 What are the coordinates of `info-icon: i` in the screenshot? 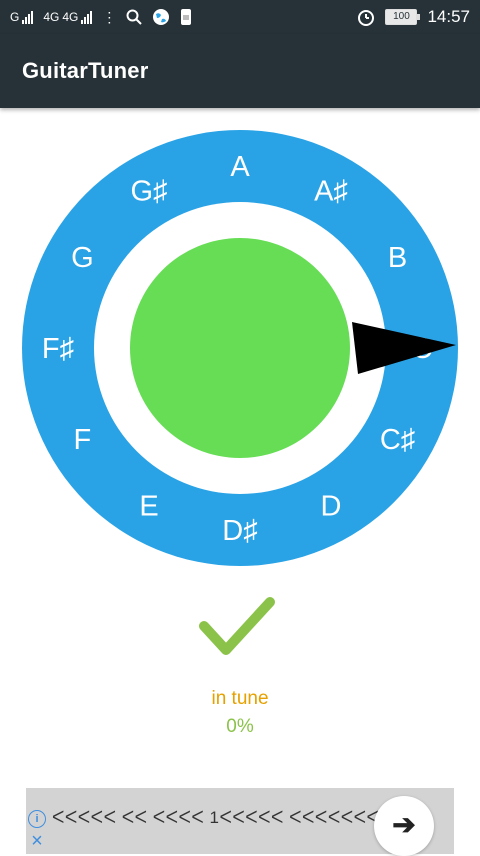 It's located at (37, 819).